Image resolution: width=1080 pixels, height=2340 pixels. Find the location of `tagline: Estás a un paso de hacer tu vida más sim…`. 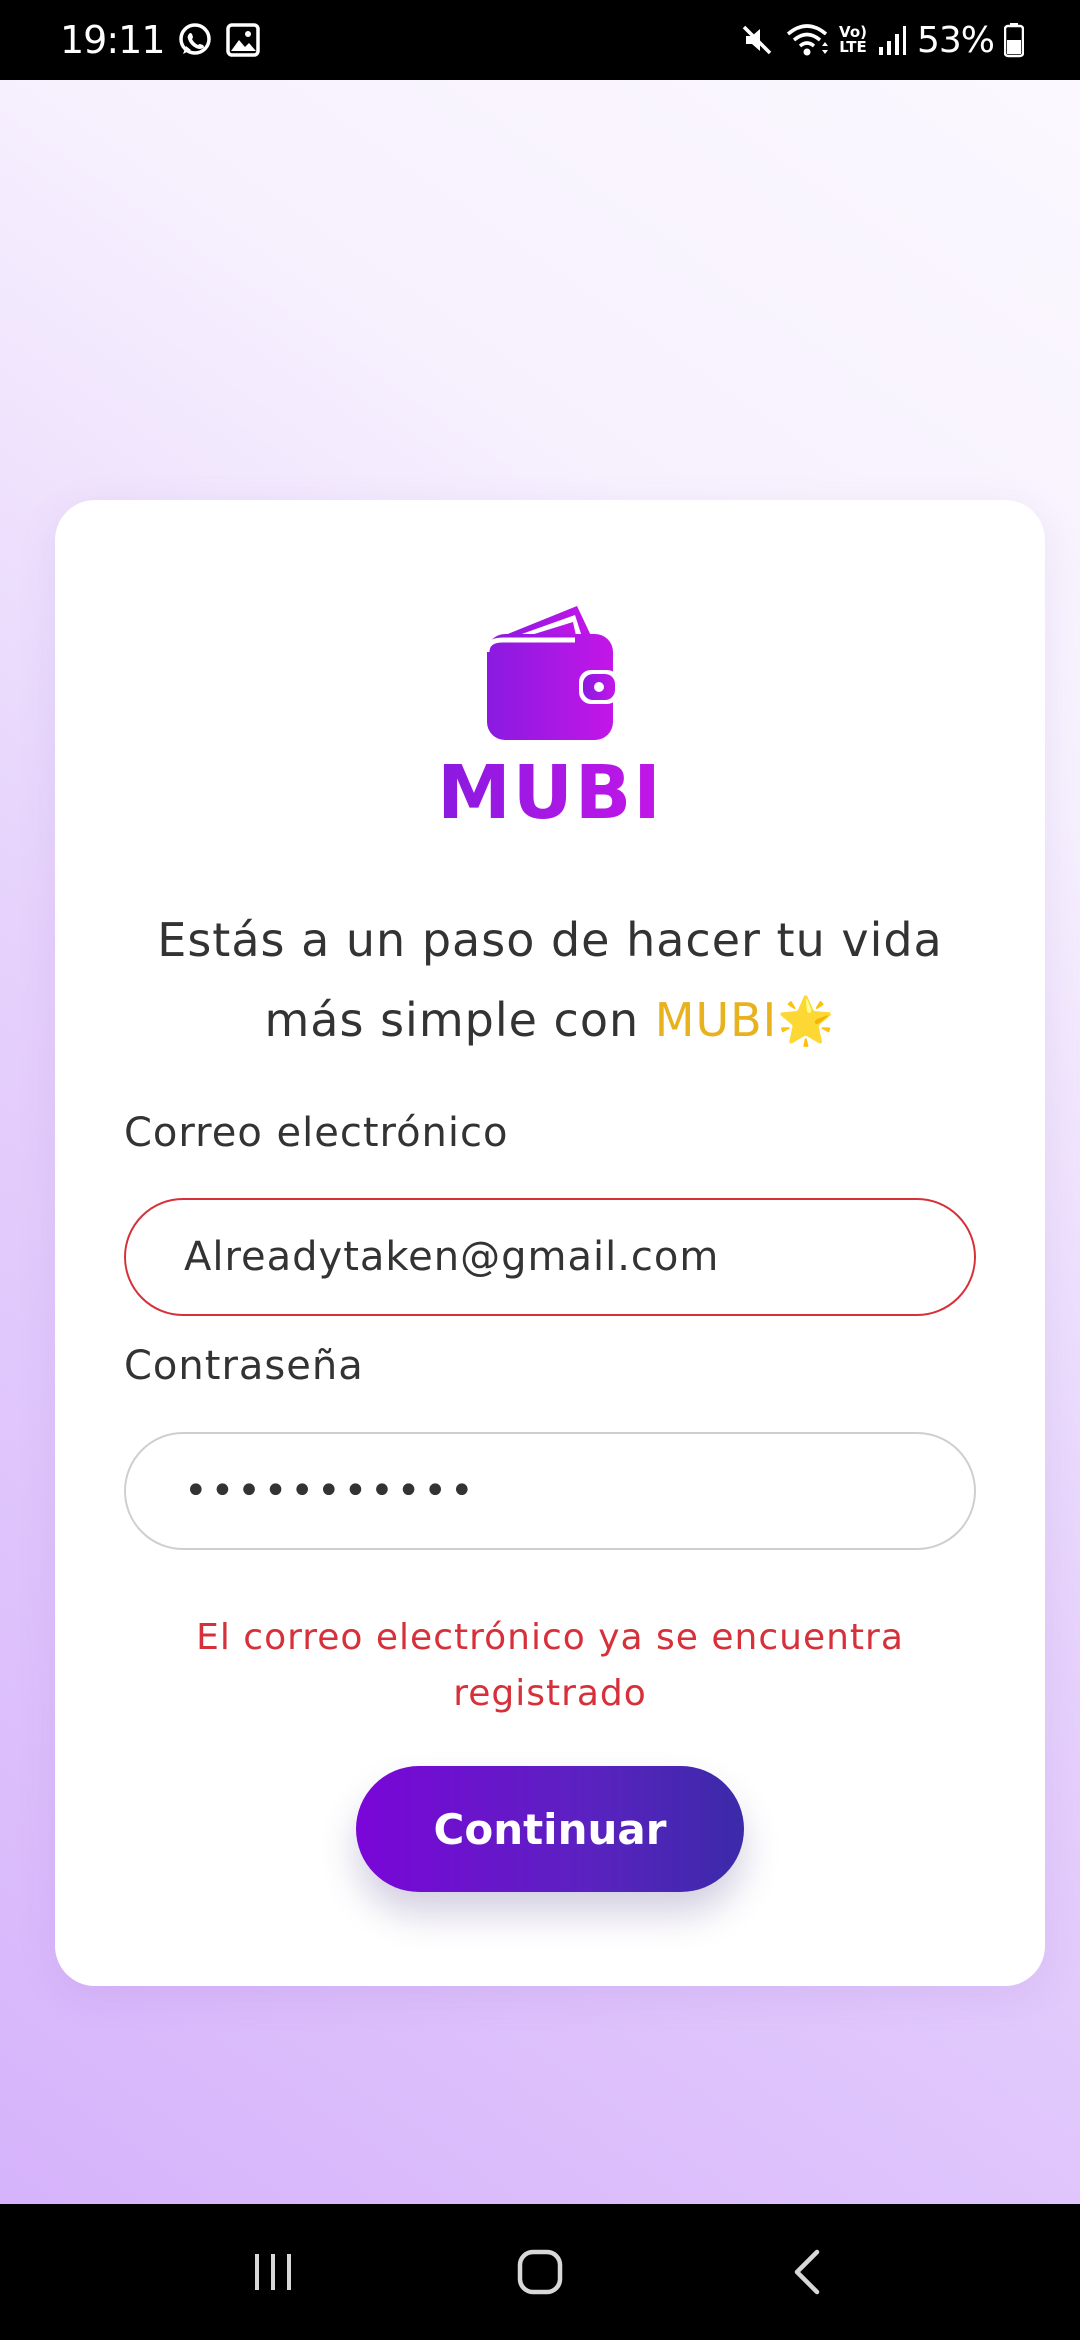

tagline: Estás a un paso de hacer tu vida más sim… is located at coordinates (550, 980).